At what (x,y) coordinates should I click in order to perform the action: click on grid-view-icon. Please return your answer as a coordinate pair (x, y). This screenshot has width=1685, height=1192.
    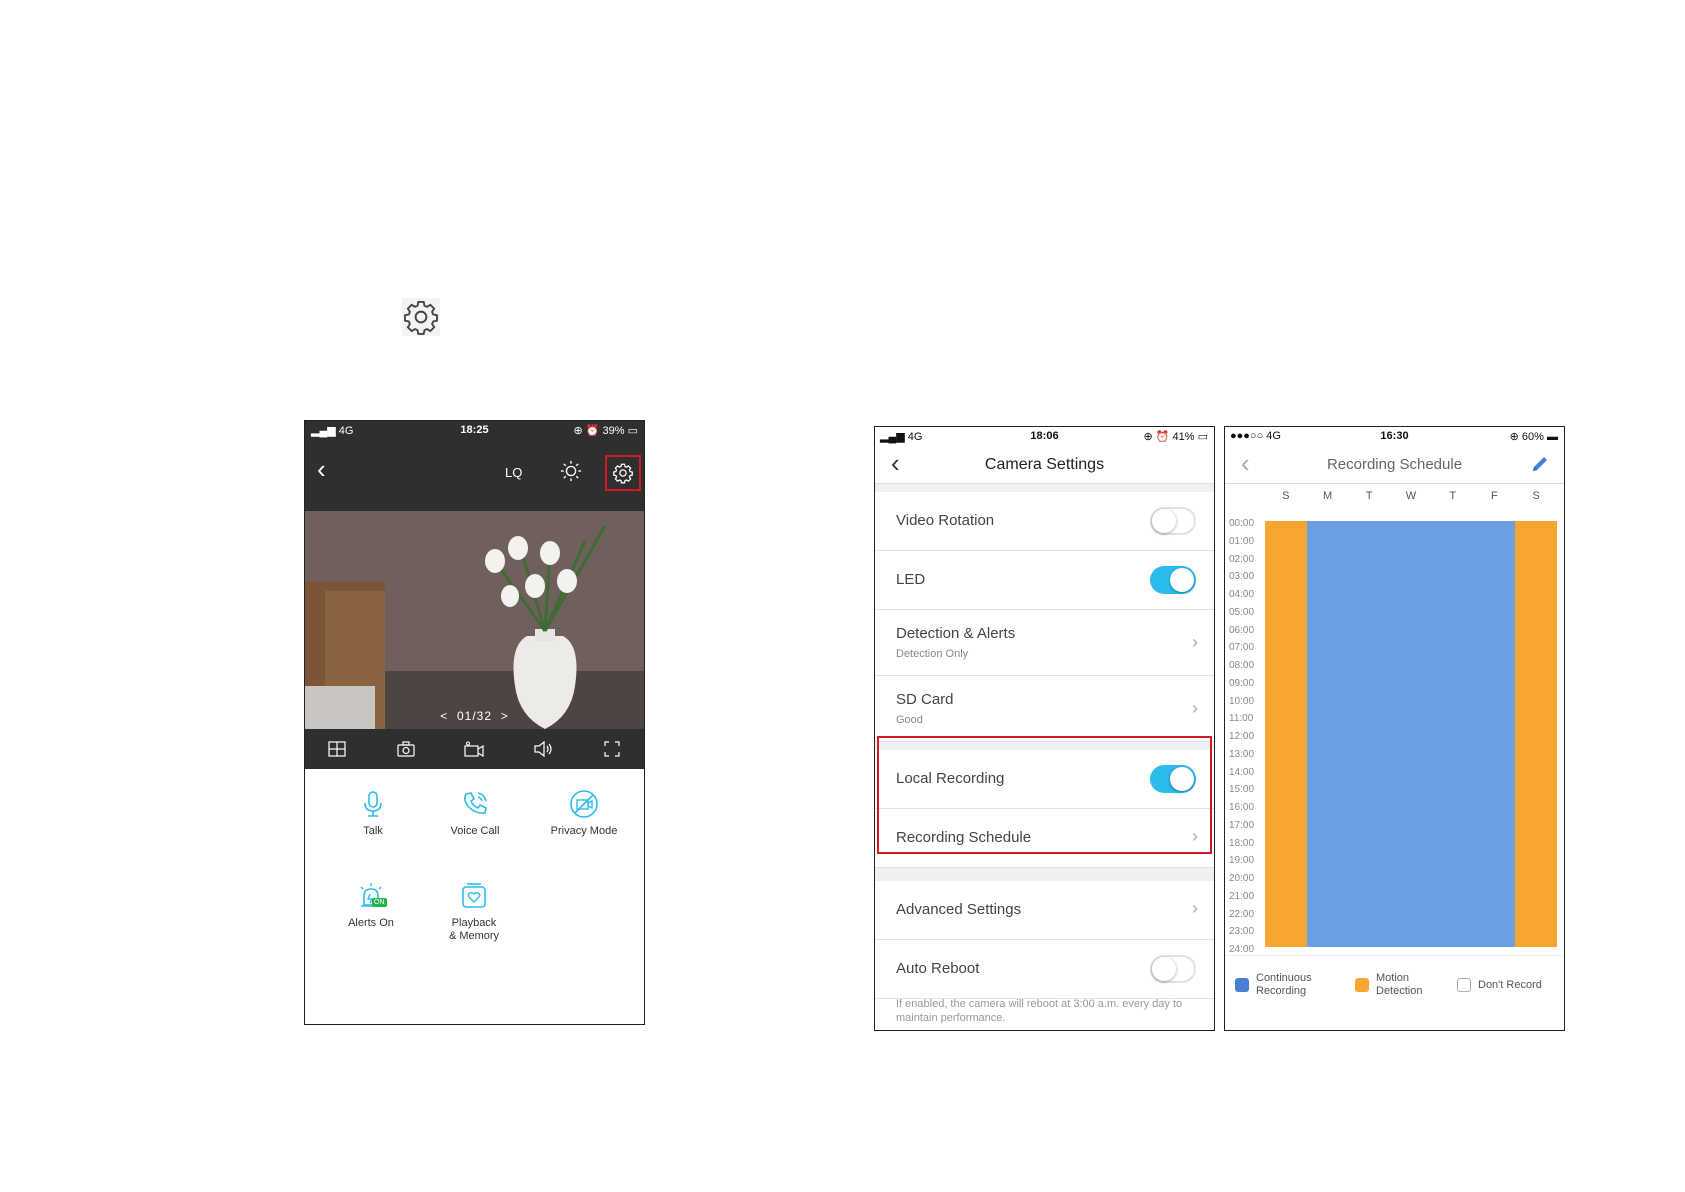
    Looking at the image, I should click on (337, 749).